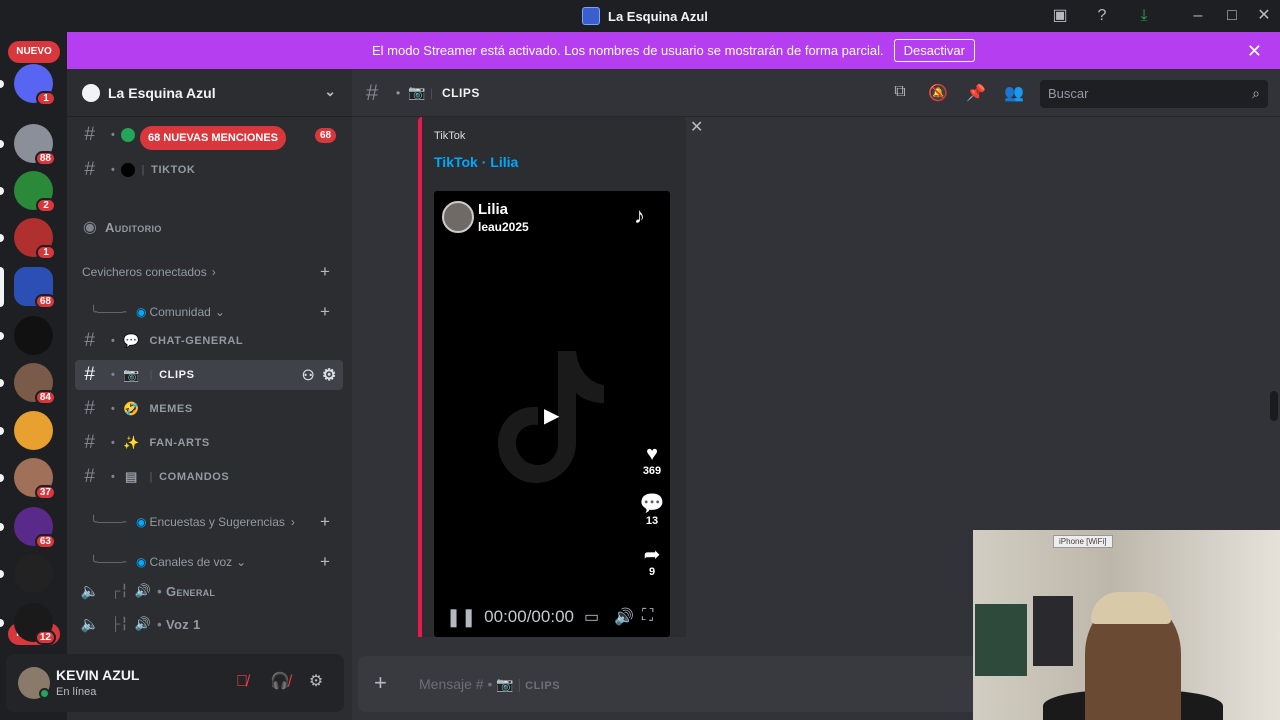 Image resolution: width=1280 pixels, height=720 pixels. Describe the element at coordinates (696, 127) in the screenshot. I see `close-embed-icon: ✕` at that location.